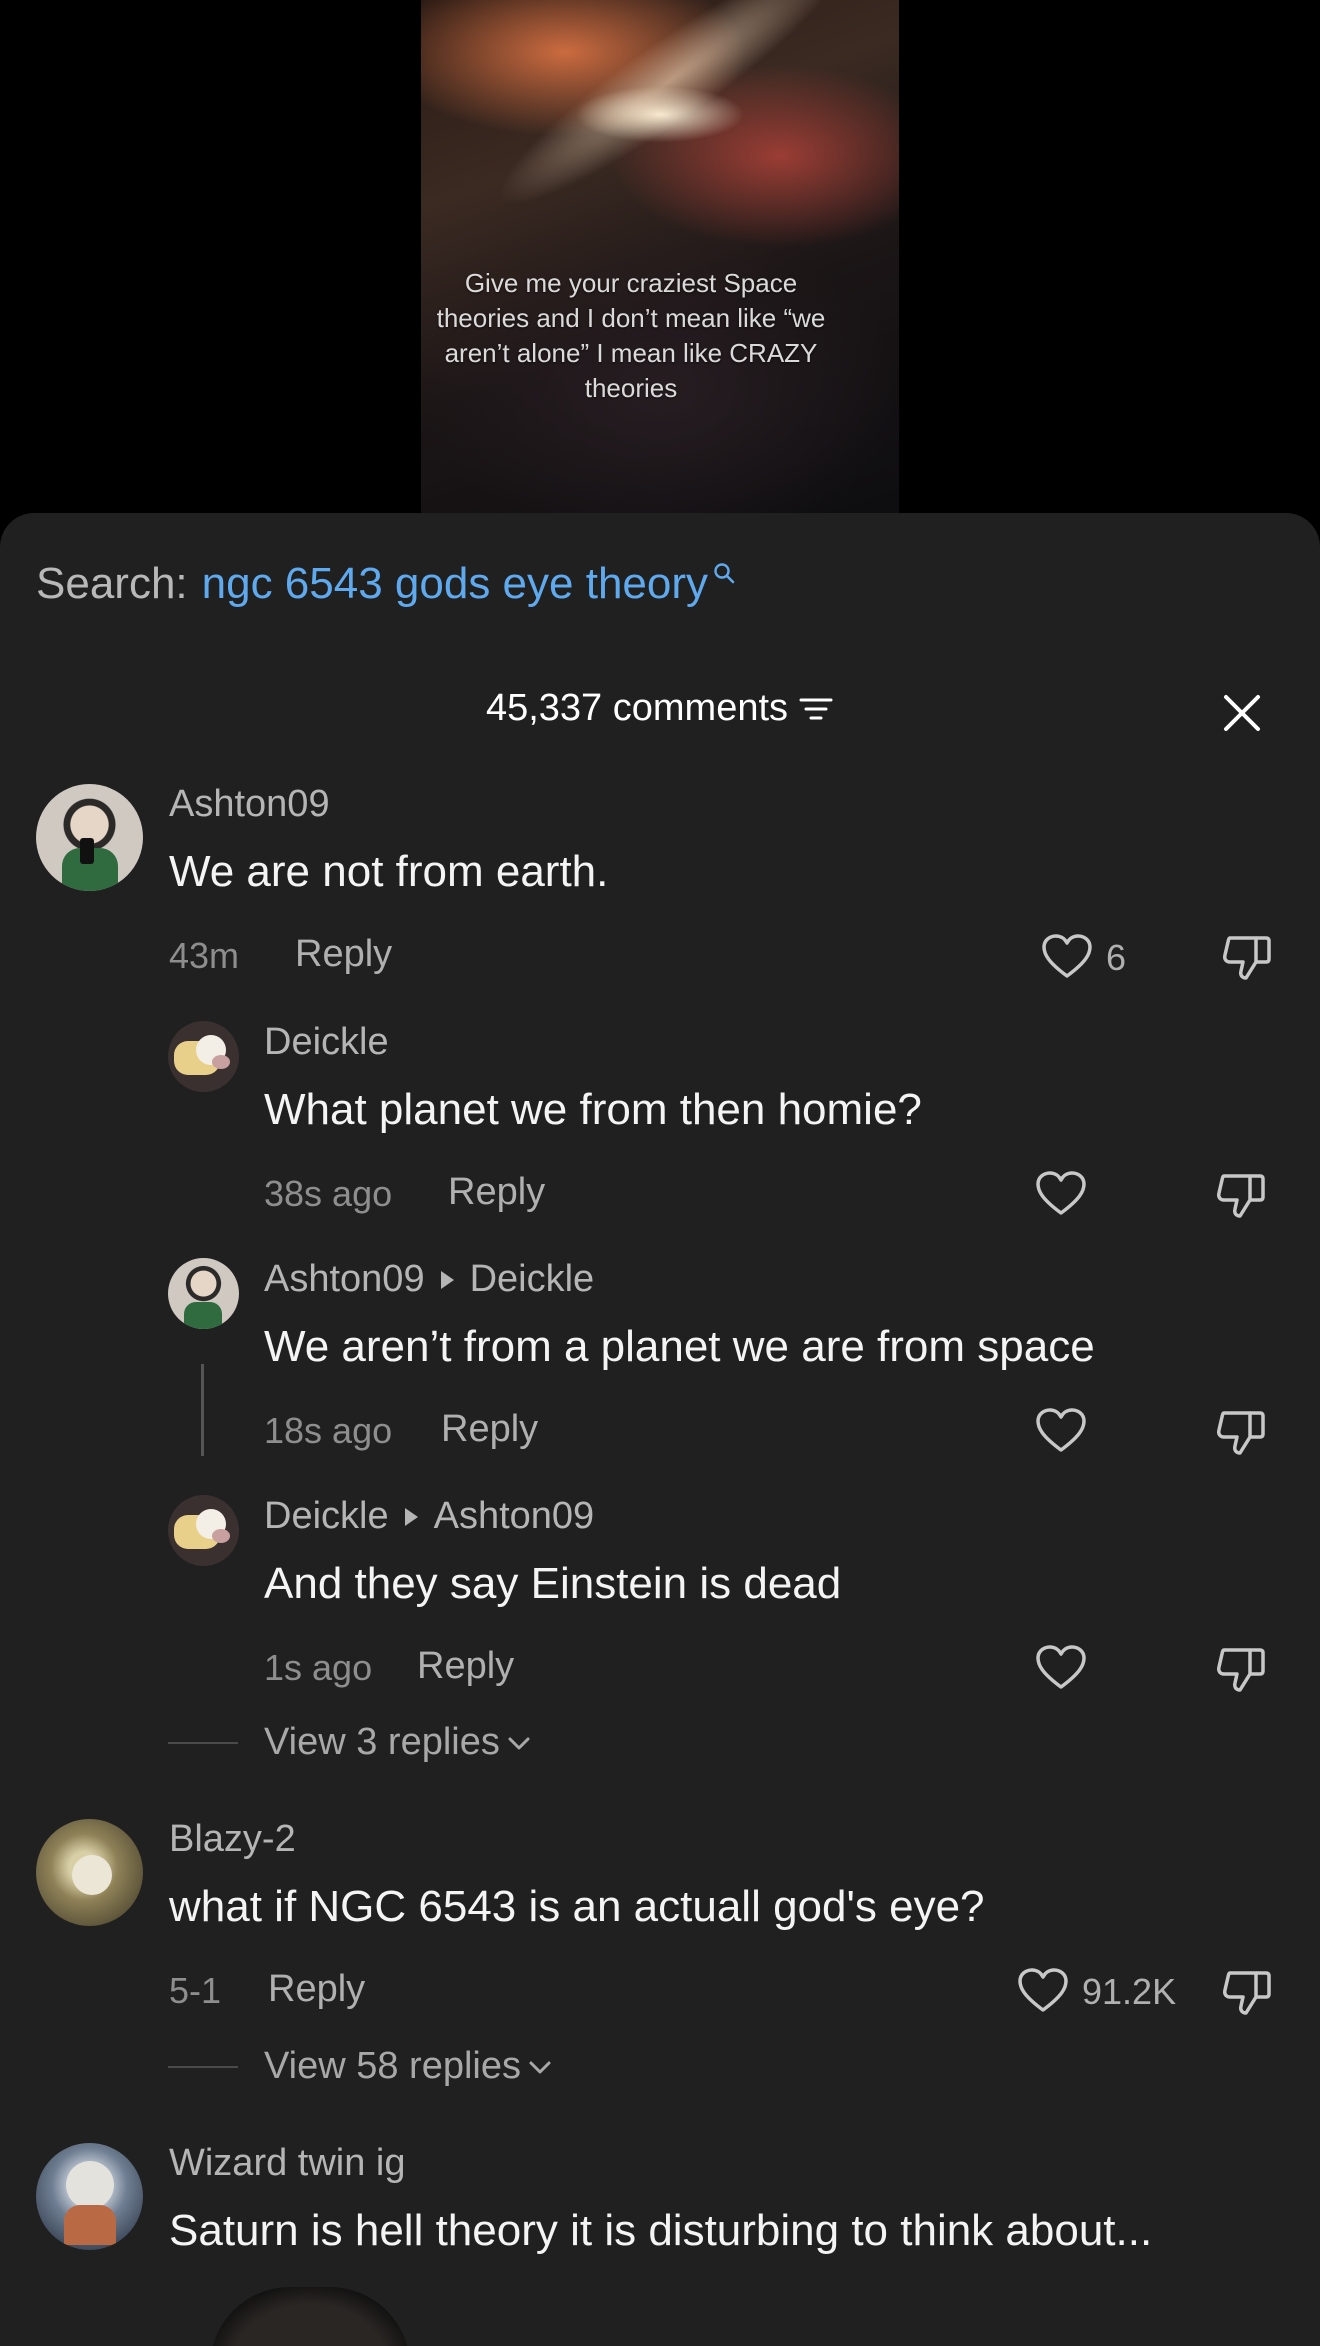 This screenshot has height=2346, width=1320. Describe the element at coordinates (195, 1990) in the screenshot. I see `comment-time: 5-1` at that location.